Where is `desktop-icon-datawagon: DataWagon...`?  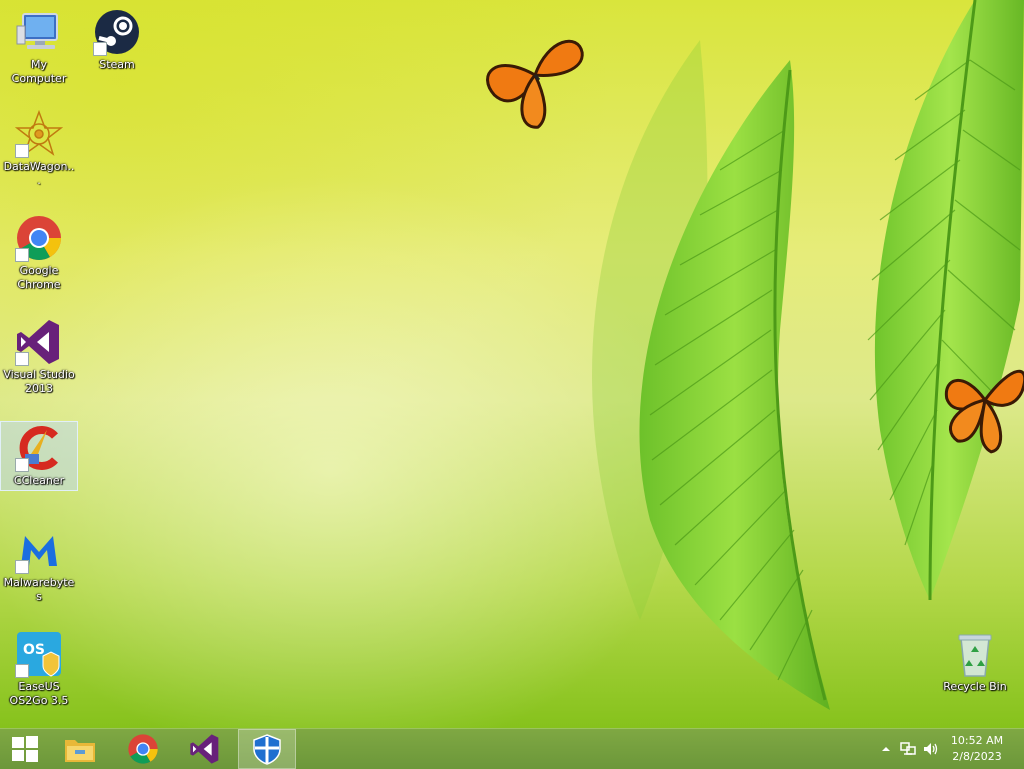
desktop-icon-datawagon: DataWagon... is located at coordinates (39, 148).